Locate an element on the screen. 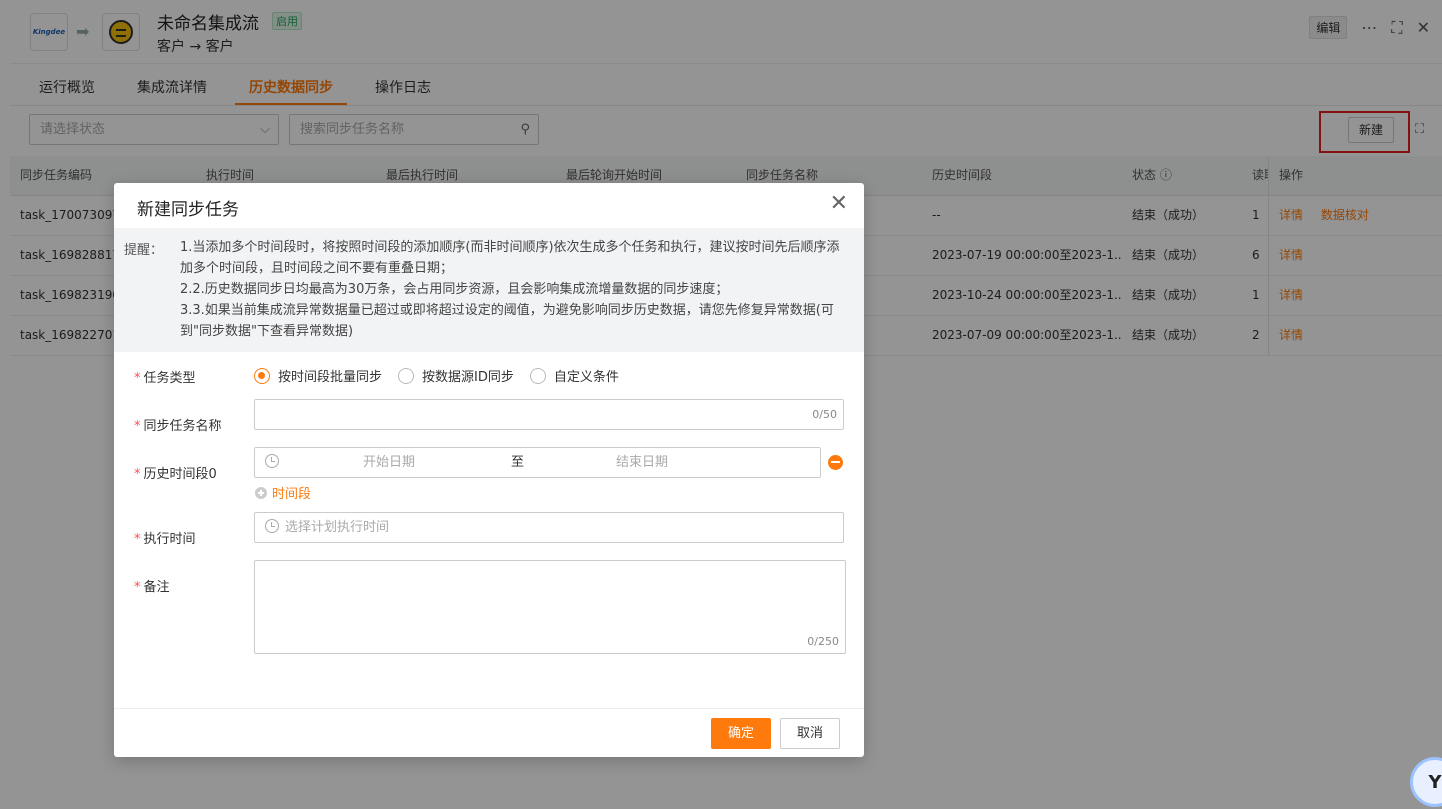 The width and height of the screenshot is (1442, 809). radio-checked-icon is located at coordinates (262, 375).